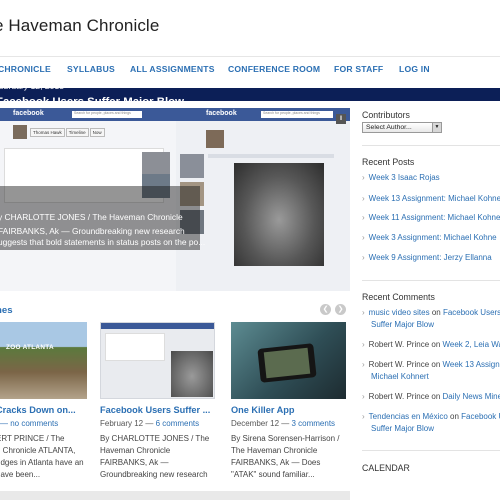 This screenshot has height=500, width=500. What do you see at coordinates (386, 468) in the screenshot?
I see `calendar-heading: CALENDAR` at bounding box center [386, 468].